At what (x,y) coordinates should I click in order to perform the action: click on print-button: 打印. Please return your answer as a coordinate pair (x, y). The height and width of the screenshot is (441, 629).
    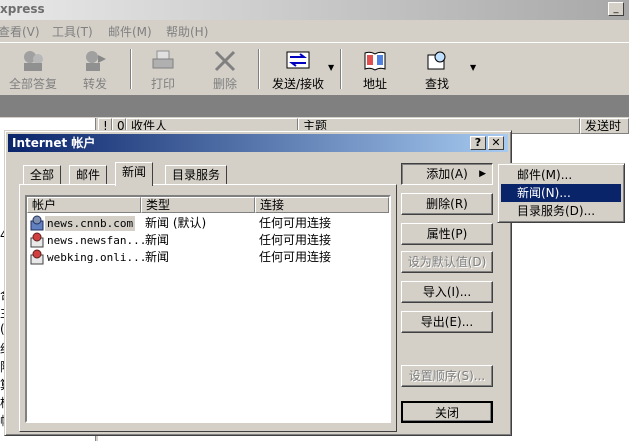
    Looking at the image, I should click on (163, 70).